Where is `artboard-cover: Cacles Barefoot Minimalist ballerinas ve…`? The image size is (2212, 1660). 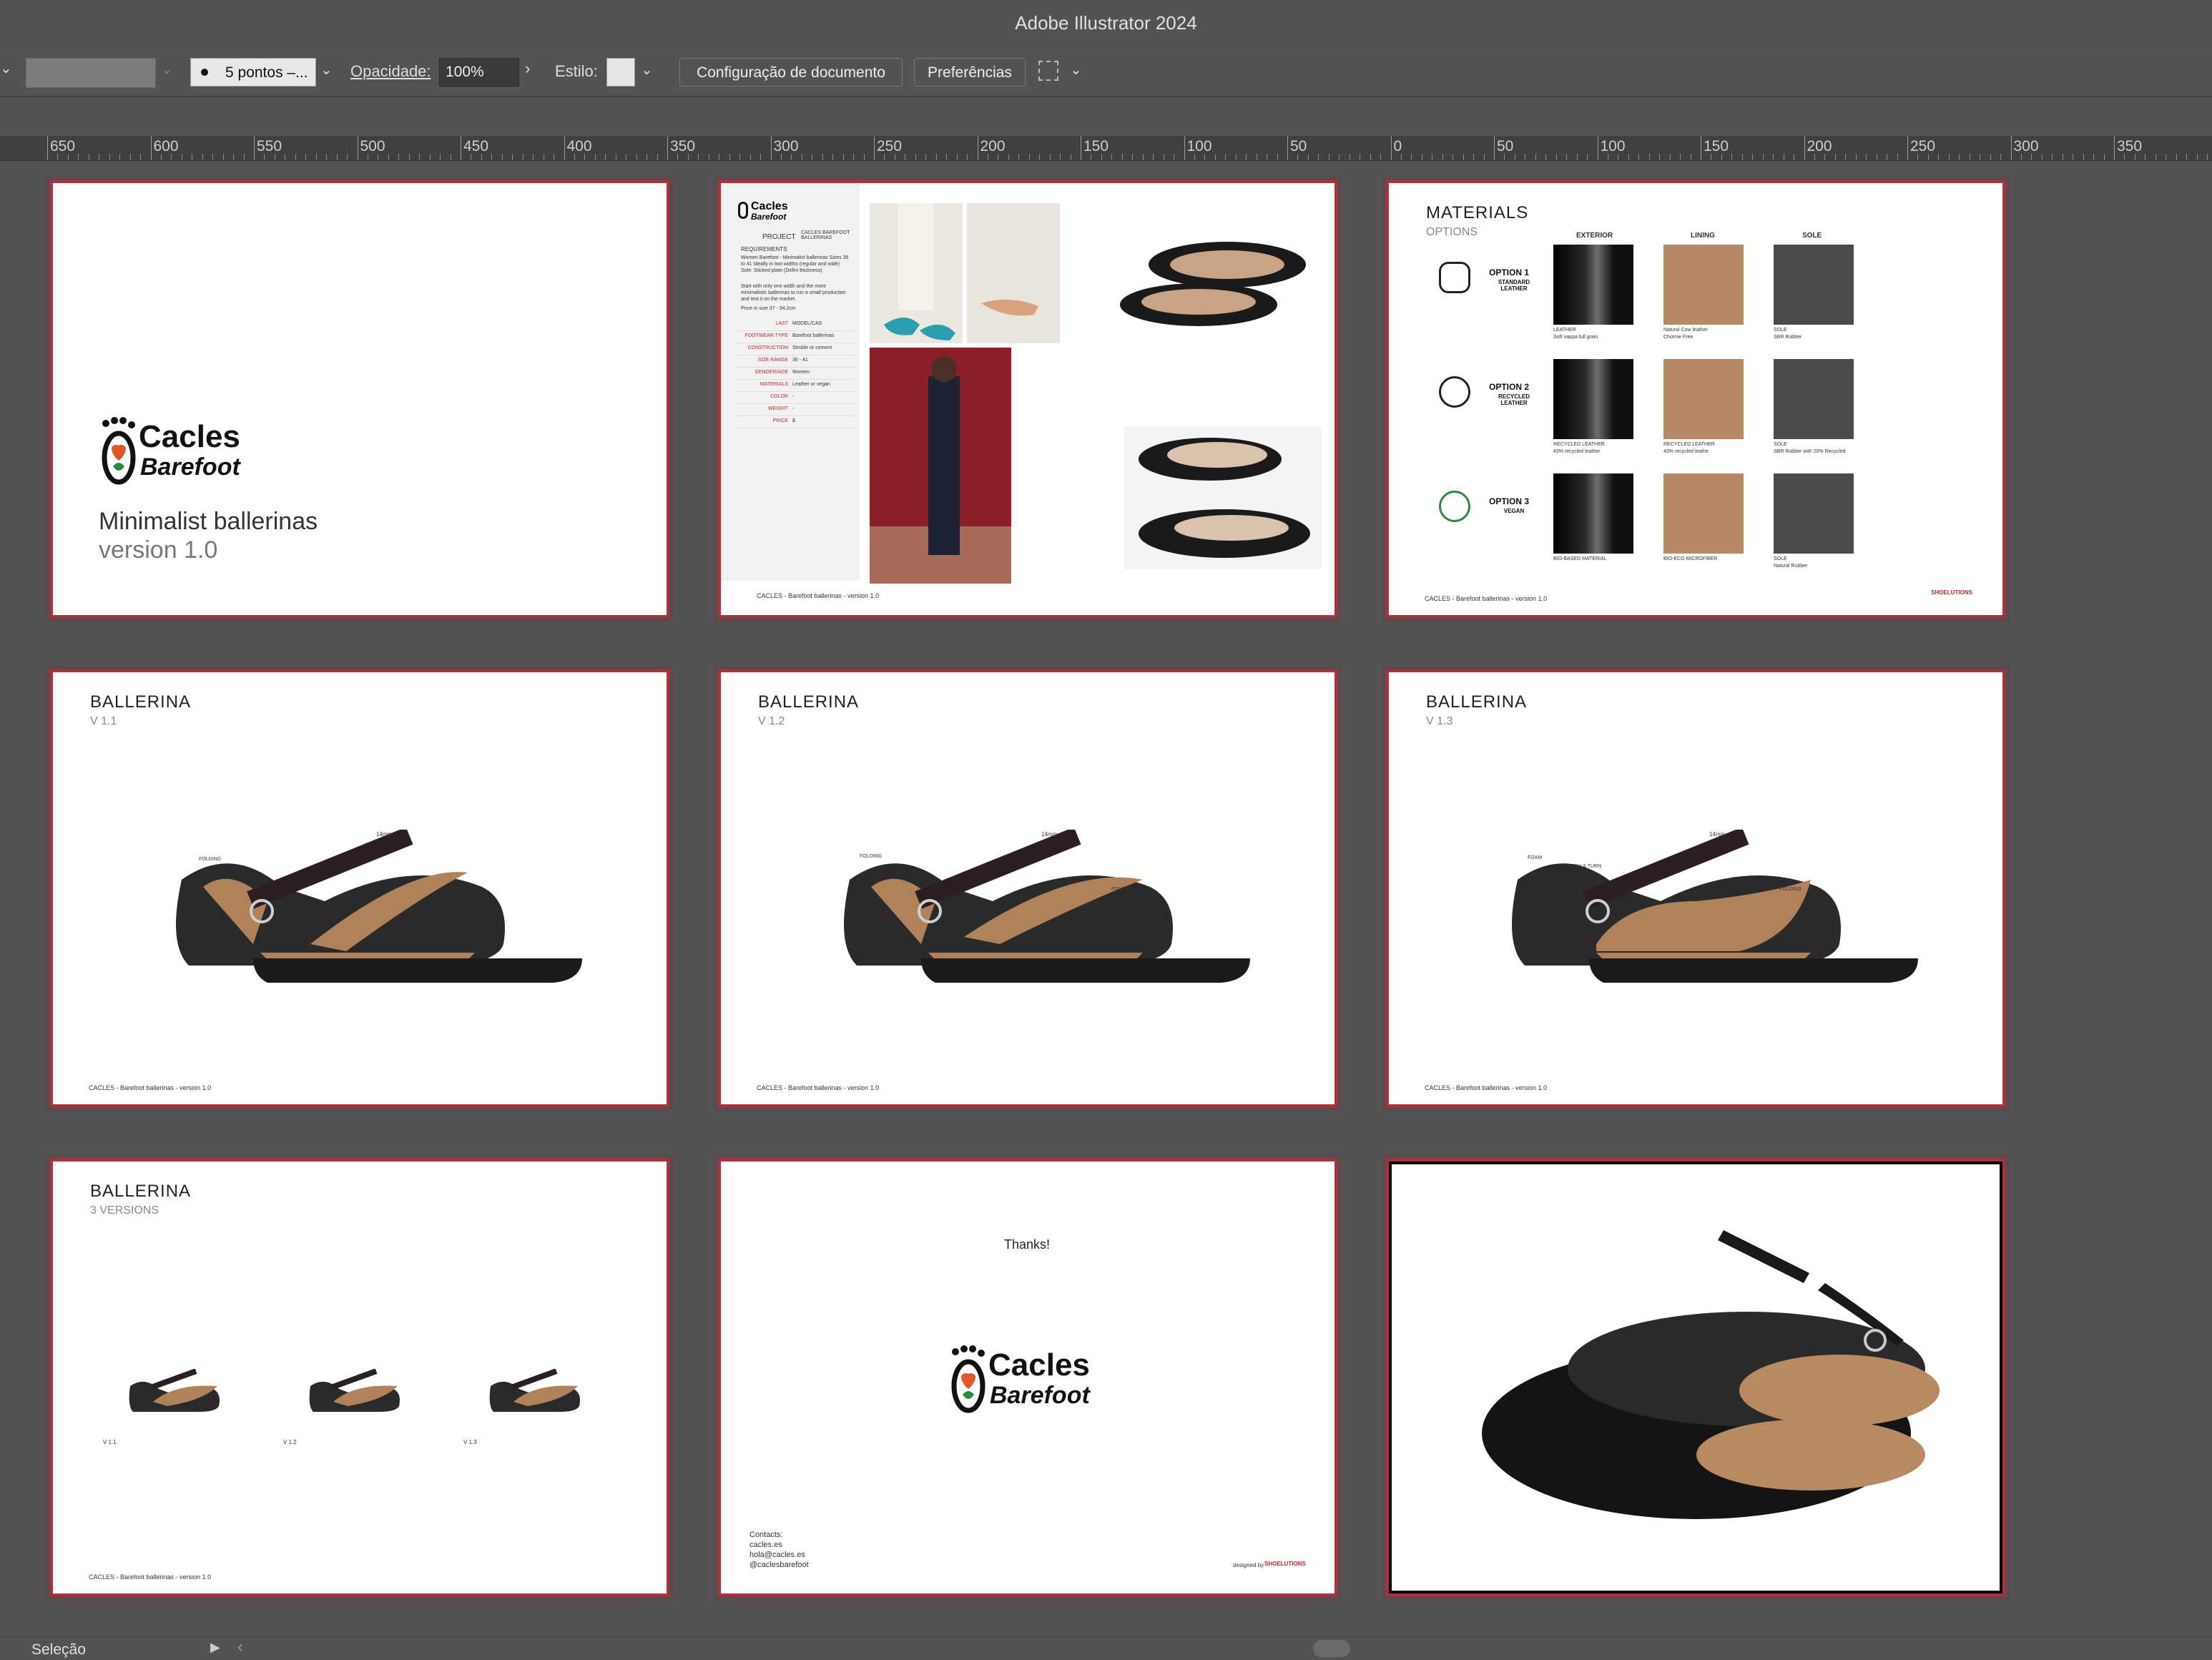
artboard-cover: Cacles Barefoot Minimalist ballerinas ve… is located at coordinates (359, 399).